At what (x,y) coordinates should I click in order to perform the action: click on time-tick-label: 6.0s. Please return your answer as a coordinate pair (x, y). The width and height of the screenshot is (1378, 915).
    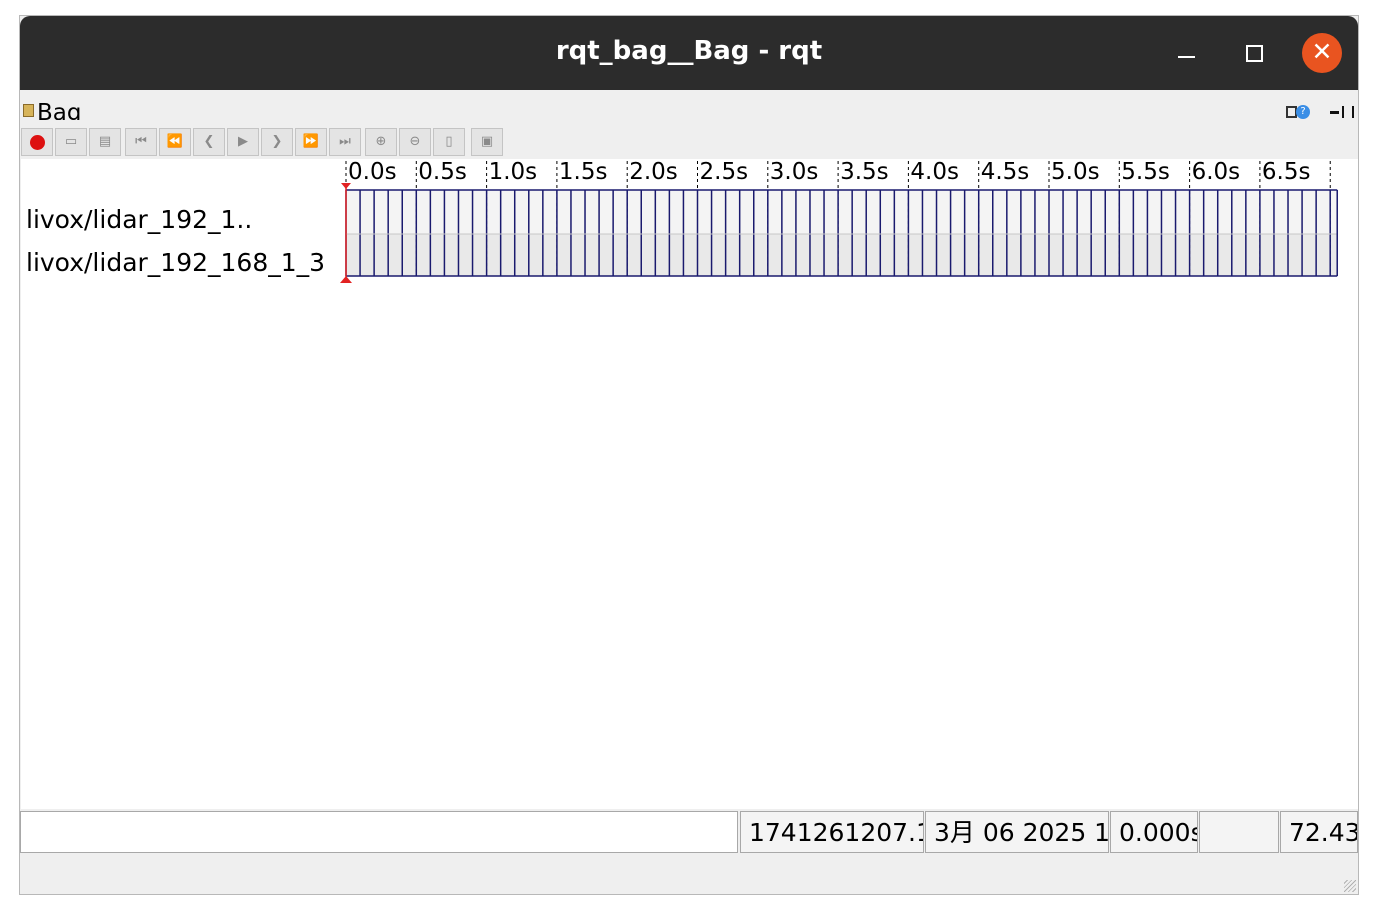
    Looking at the image, I should click on (1216, 172).